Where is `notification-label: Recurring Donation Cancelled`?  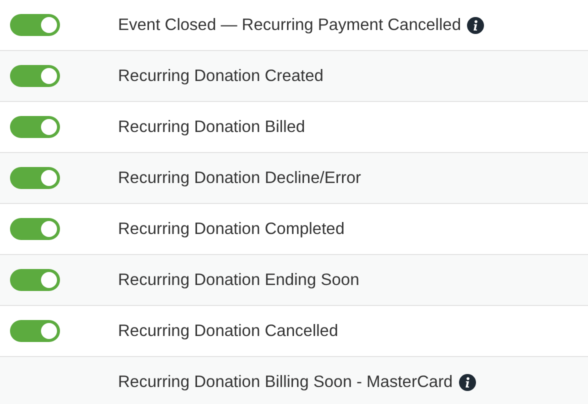
notification-label: Recurring Donation Cancelled is located at coordinates (228, 331).